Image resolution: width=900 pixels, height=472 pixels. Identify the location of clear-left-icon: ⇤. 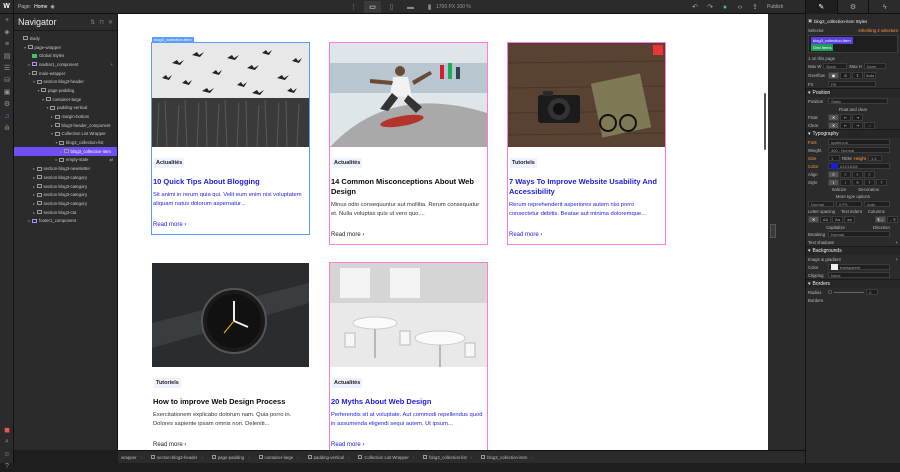
(845, 125).